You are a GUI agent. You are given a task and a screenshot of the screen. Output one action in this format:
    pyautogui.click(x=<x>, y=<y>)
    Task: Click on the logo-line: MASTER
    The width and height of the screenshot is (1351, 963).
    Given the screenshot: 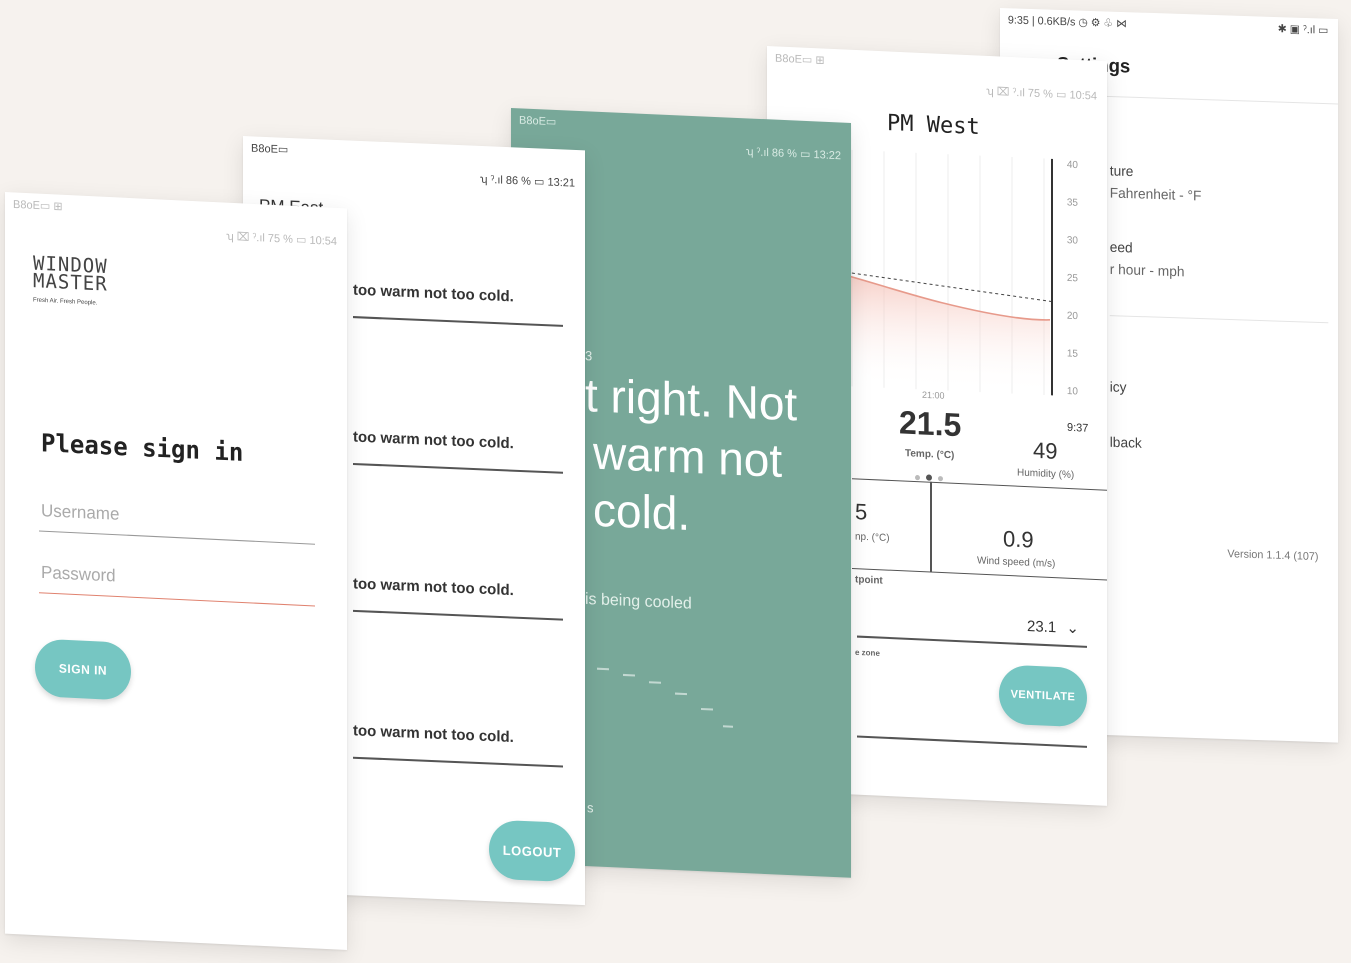 What is the action you would take?
    pyautogui.click(x=70, y=282)
    